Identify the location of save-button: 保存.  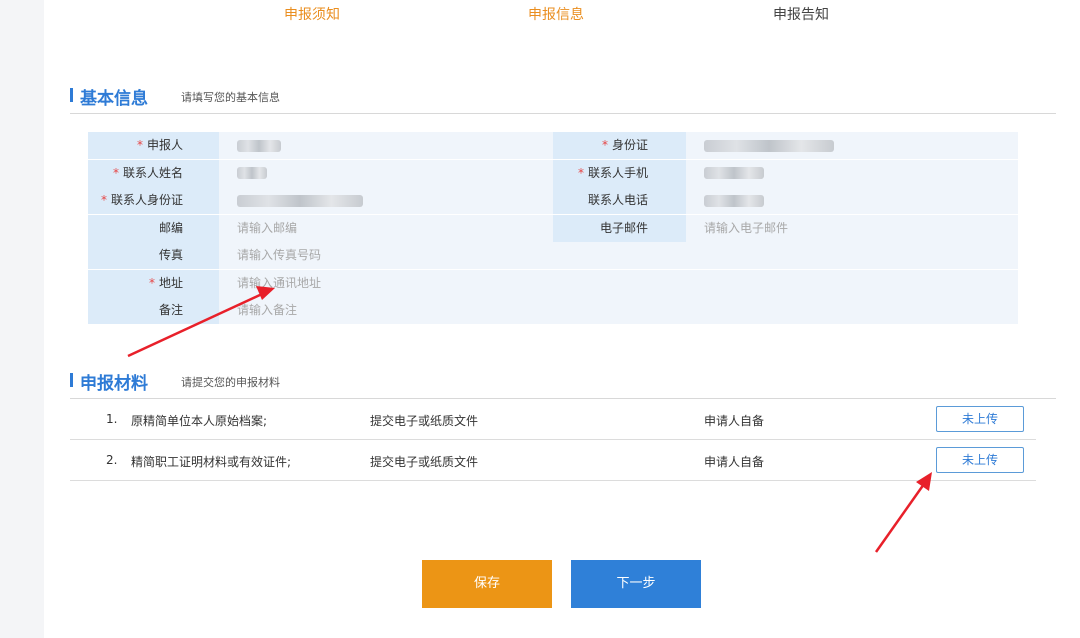
(487, 584).